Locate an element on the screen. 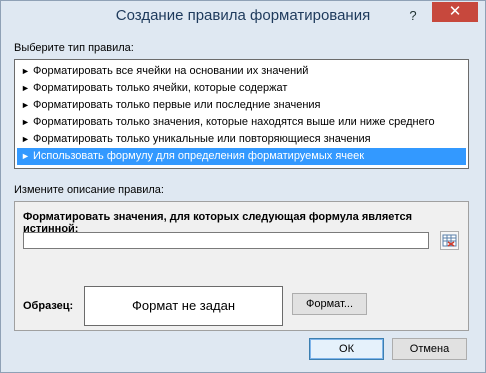  range-select-icon is located at coordinates (449, 240).